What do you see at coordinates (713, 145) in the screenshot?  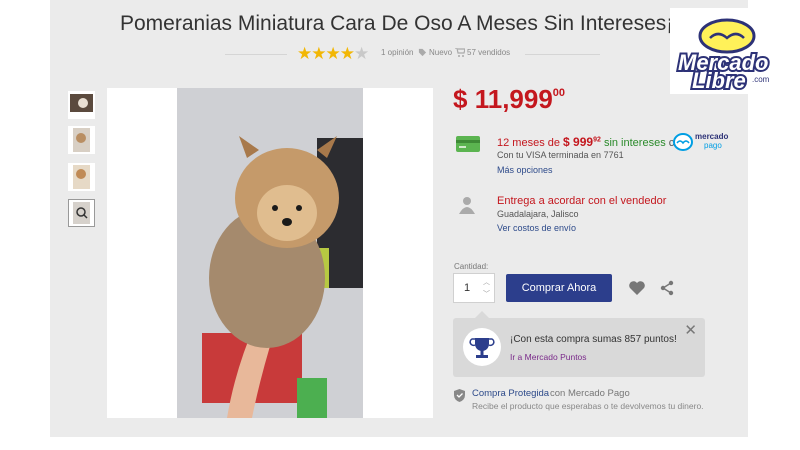 I see `mp-word-2: pago` at bounding box center [713, 145].